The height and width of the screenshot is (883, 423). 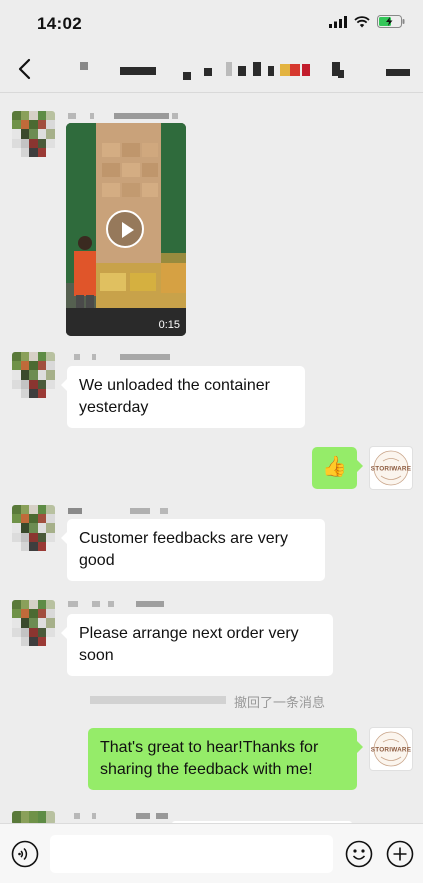 What do you see at coordinates (183, 549) in the screenshot?
I see `message-text: Customer feedbacks are very good` at bounding box center [183, 549].